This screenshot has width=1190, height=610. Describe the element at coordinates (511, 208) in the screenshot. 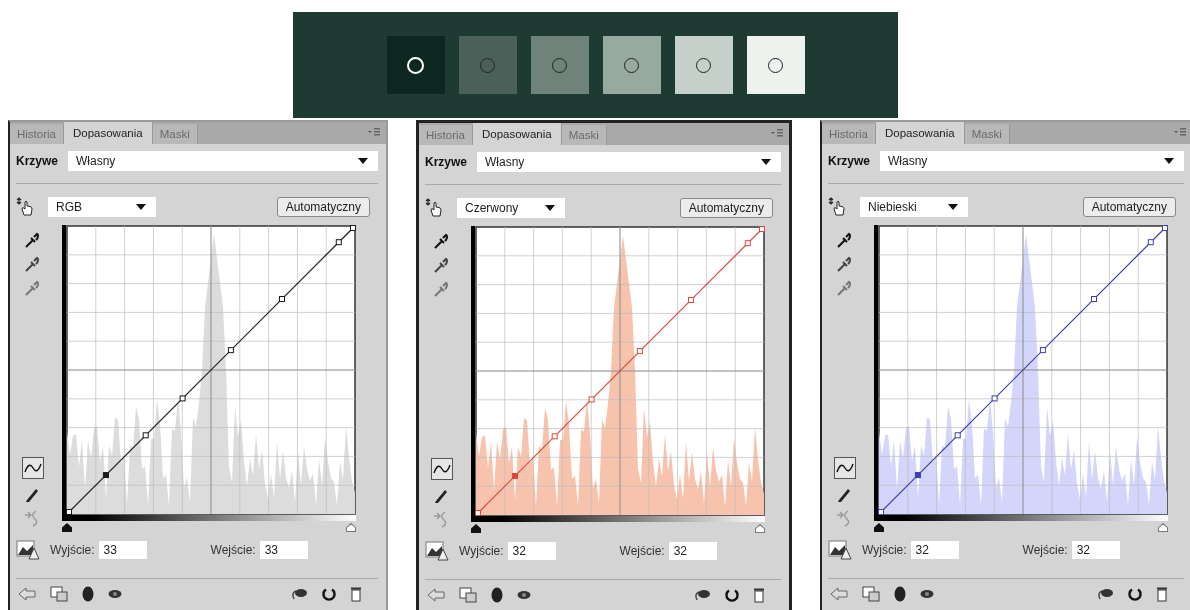

I see `channel-dropdown: Czerwony` at that location.